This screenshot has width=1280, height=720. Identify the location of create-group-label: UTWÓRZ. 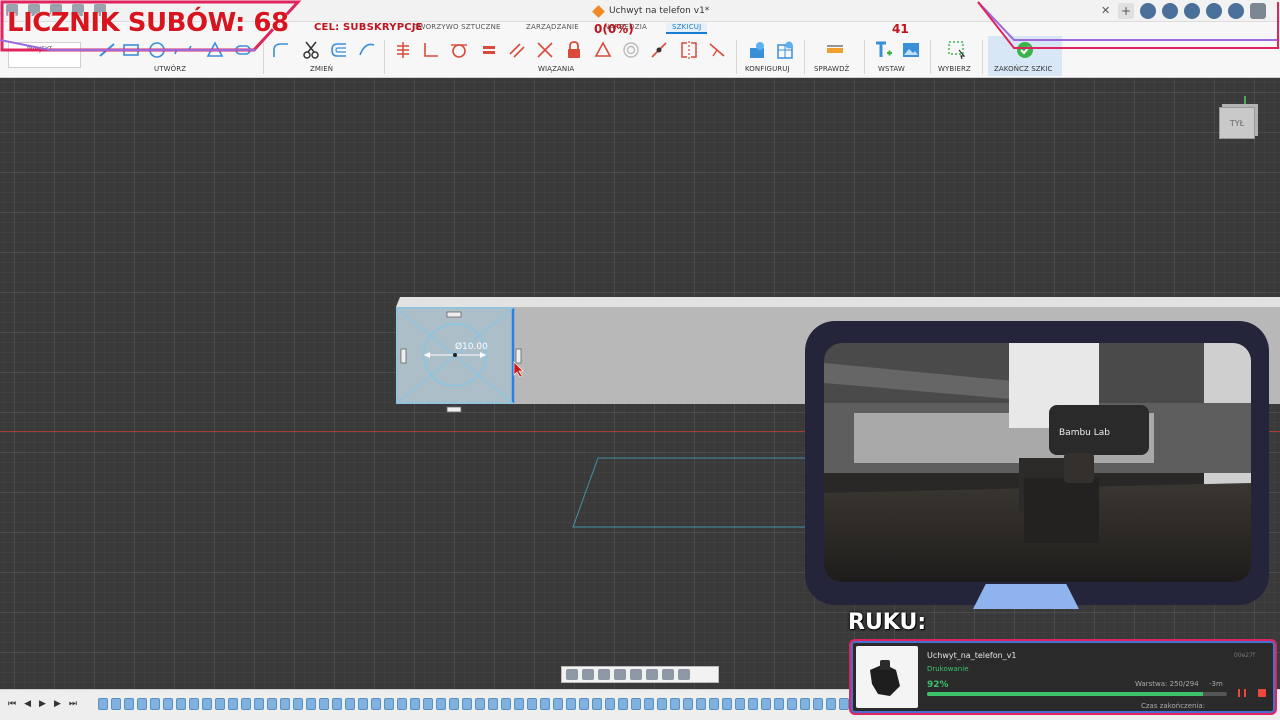
(170, 69).